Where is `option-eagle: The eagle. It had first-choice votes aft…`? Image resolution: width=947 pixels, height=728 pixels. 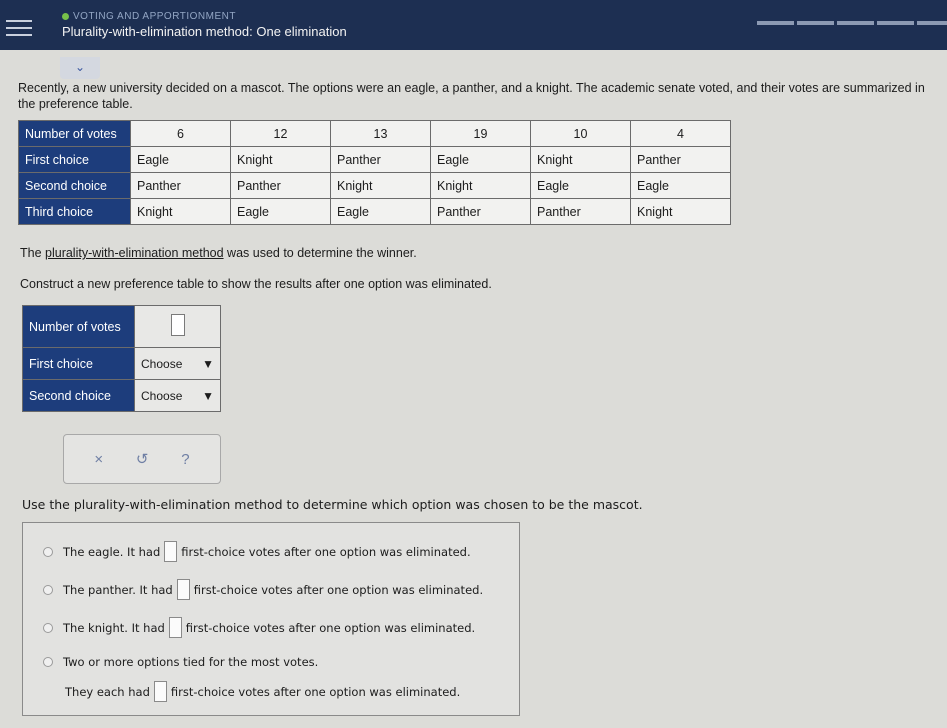
option-eagle: The eagle. It had first-choice votes aft… is located at coordinates (257, 551).